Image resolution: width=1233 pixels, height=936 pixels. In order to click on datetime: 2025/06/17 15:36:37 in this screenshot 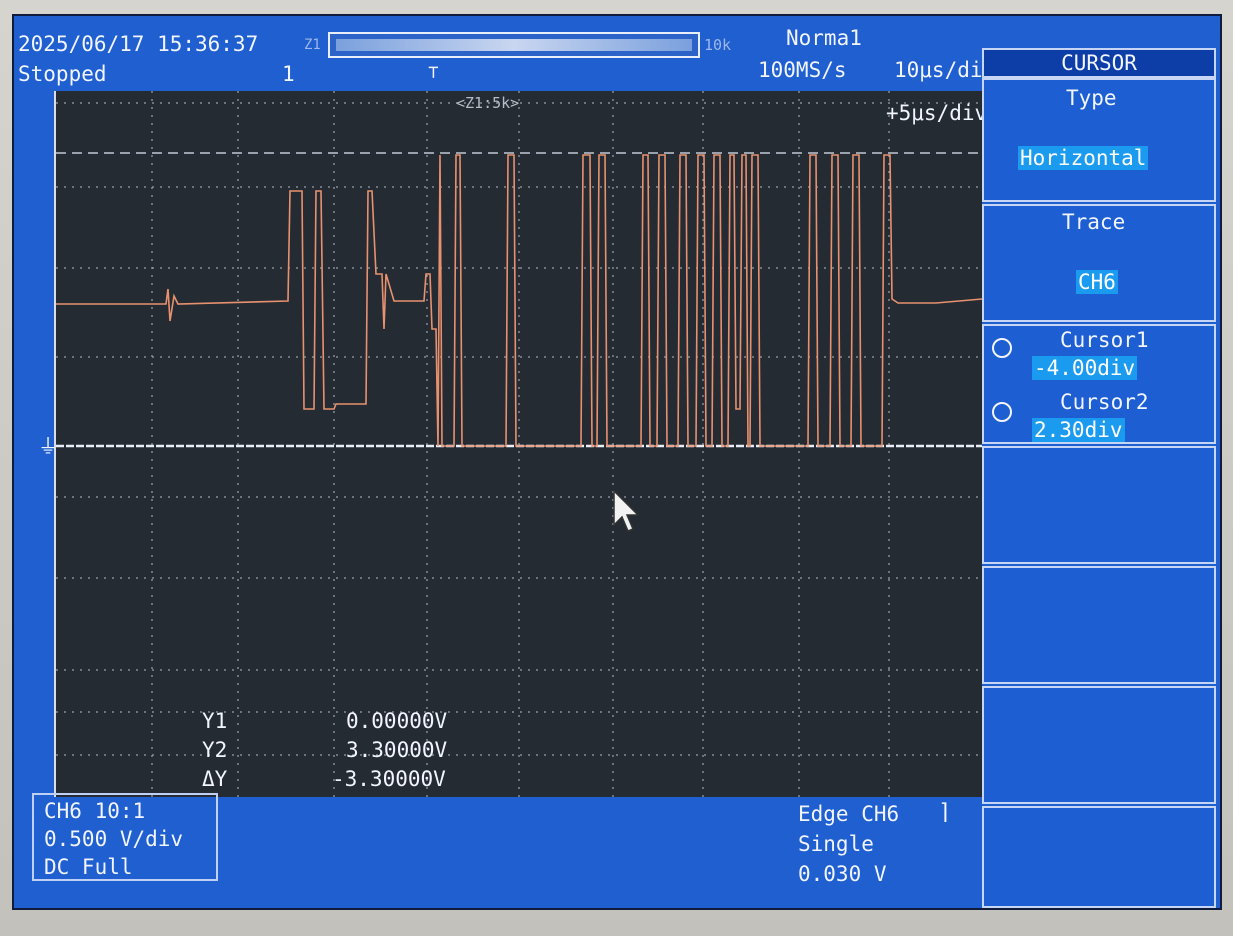, I will do `click(138, 44)`.